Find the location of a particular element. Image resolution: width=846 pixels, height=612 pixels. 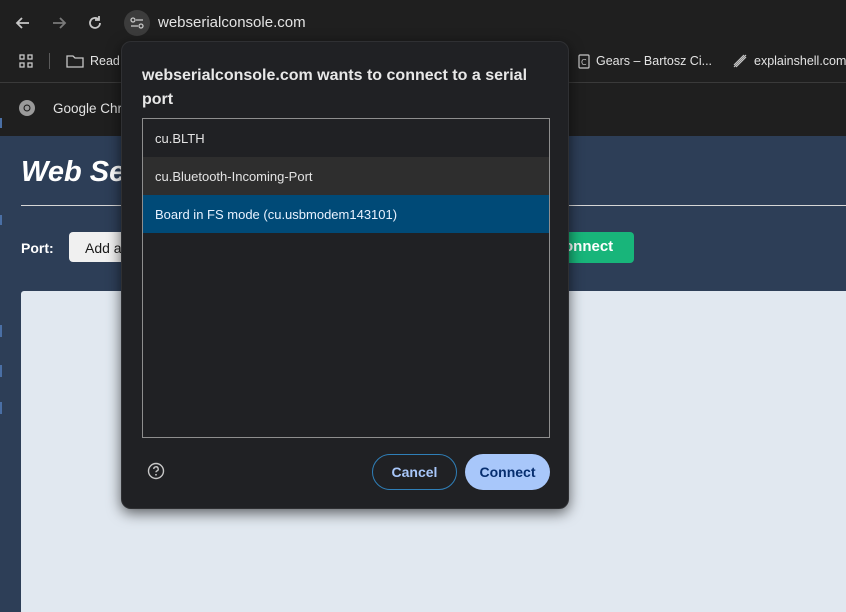

site-settings-icon is located at coordinates (137, 23).